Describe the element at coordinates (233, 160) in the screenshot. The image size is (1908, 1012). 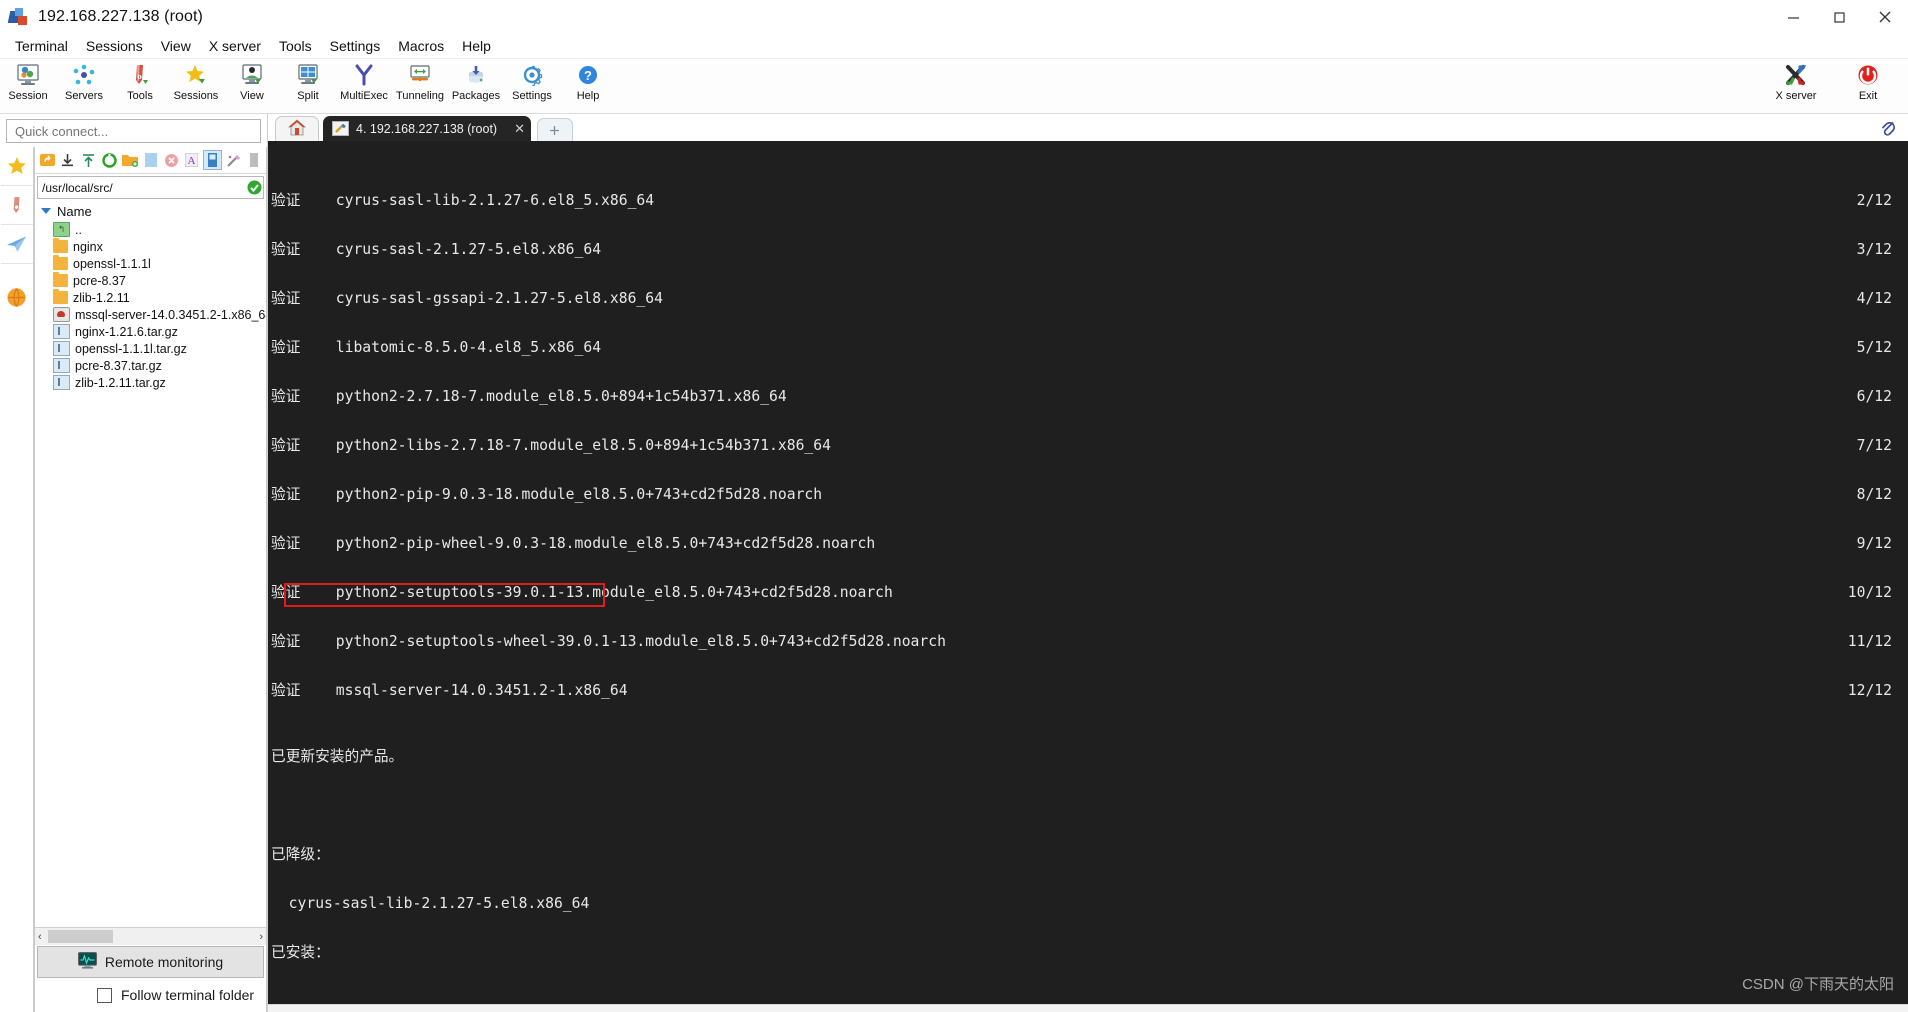
I see `sftp-magic-button` at that location.